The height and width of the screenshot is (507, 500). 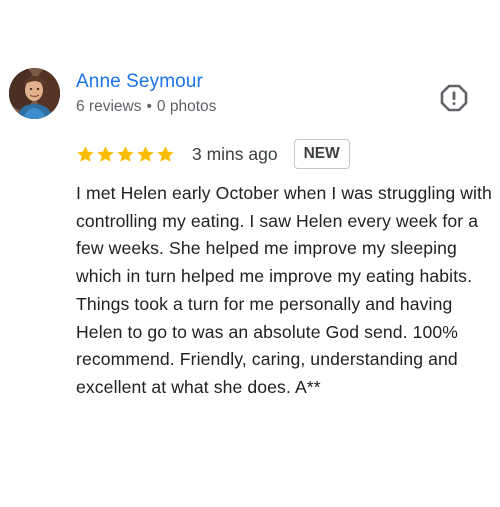 I want to click on avatar-image, so click(x=34, y=93).